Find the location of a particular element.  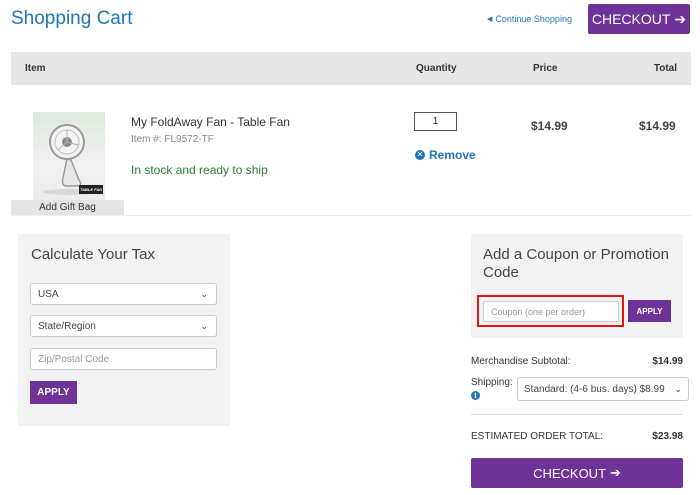

country-select: USA ⌄ is located at coordinates (123, 294).